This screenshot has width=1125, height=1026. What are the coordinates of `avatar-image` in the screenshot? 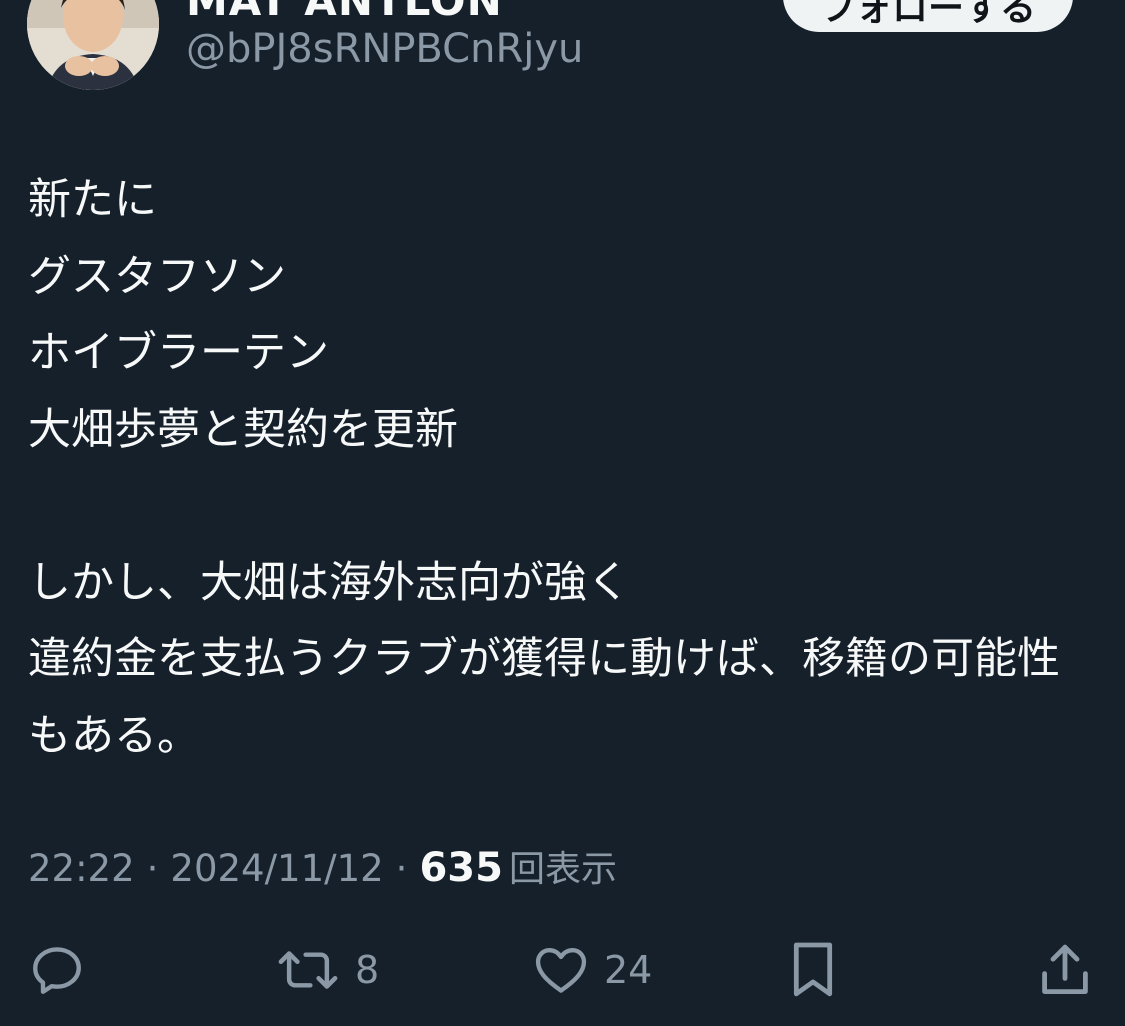 It's located at (93, 45).